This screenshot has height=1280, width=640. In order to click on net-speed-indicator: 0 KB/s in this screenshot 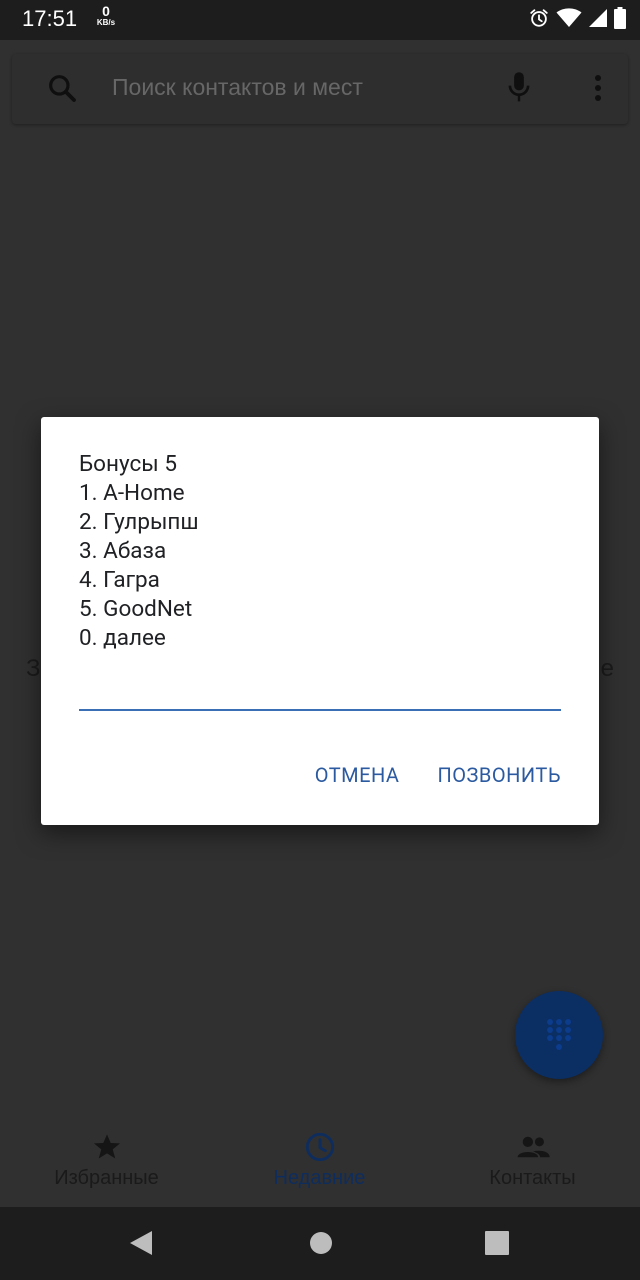, I will do `click(106, 15)`.